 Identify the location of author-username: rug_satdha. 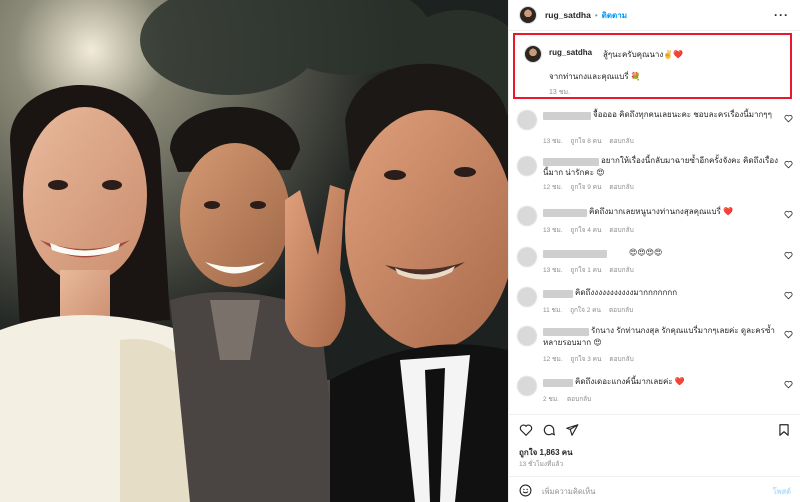
(568, 15).